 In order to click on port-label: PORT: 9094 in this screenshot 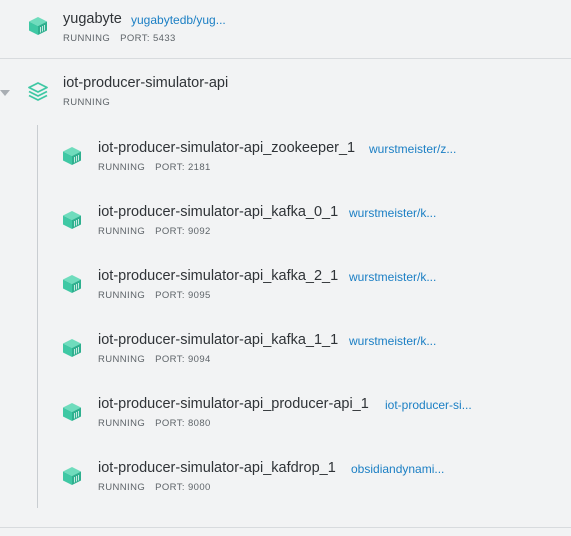, I will do `click(183, 359)`.